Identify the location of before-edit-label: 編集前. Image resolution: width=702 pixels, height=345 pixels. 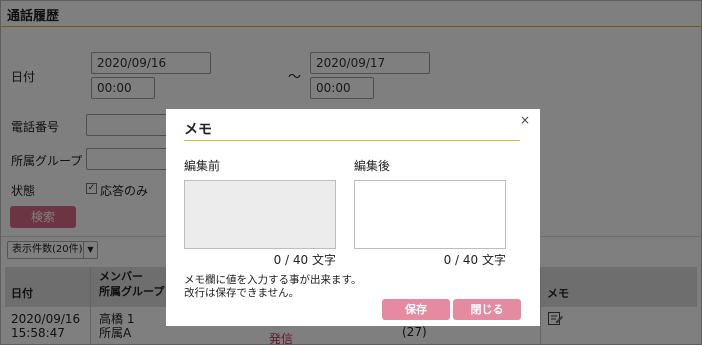
(202, 166).